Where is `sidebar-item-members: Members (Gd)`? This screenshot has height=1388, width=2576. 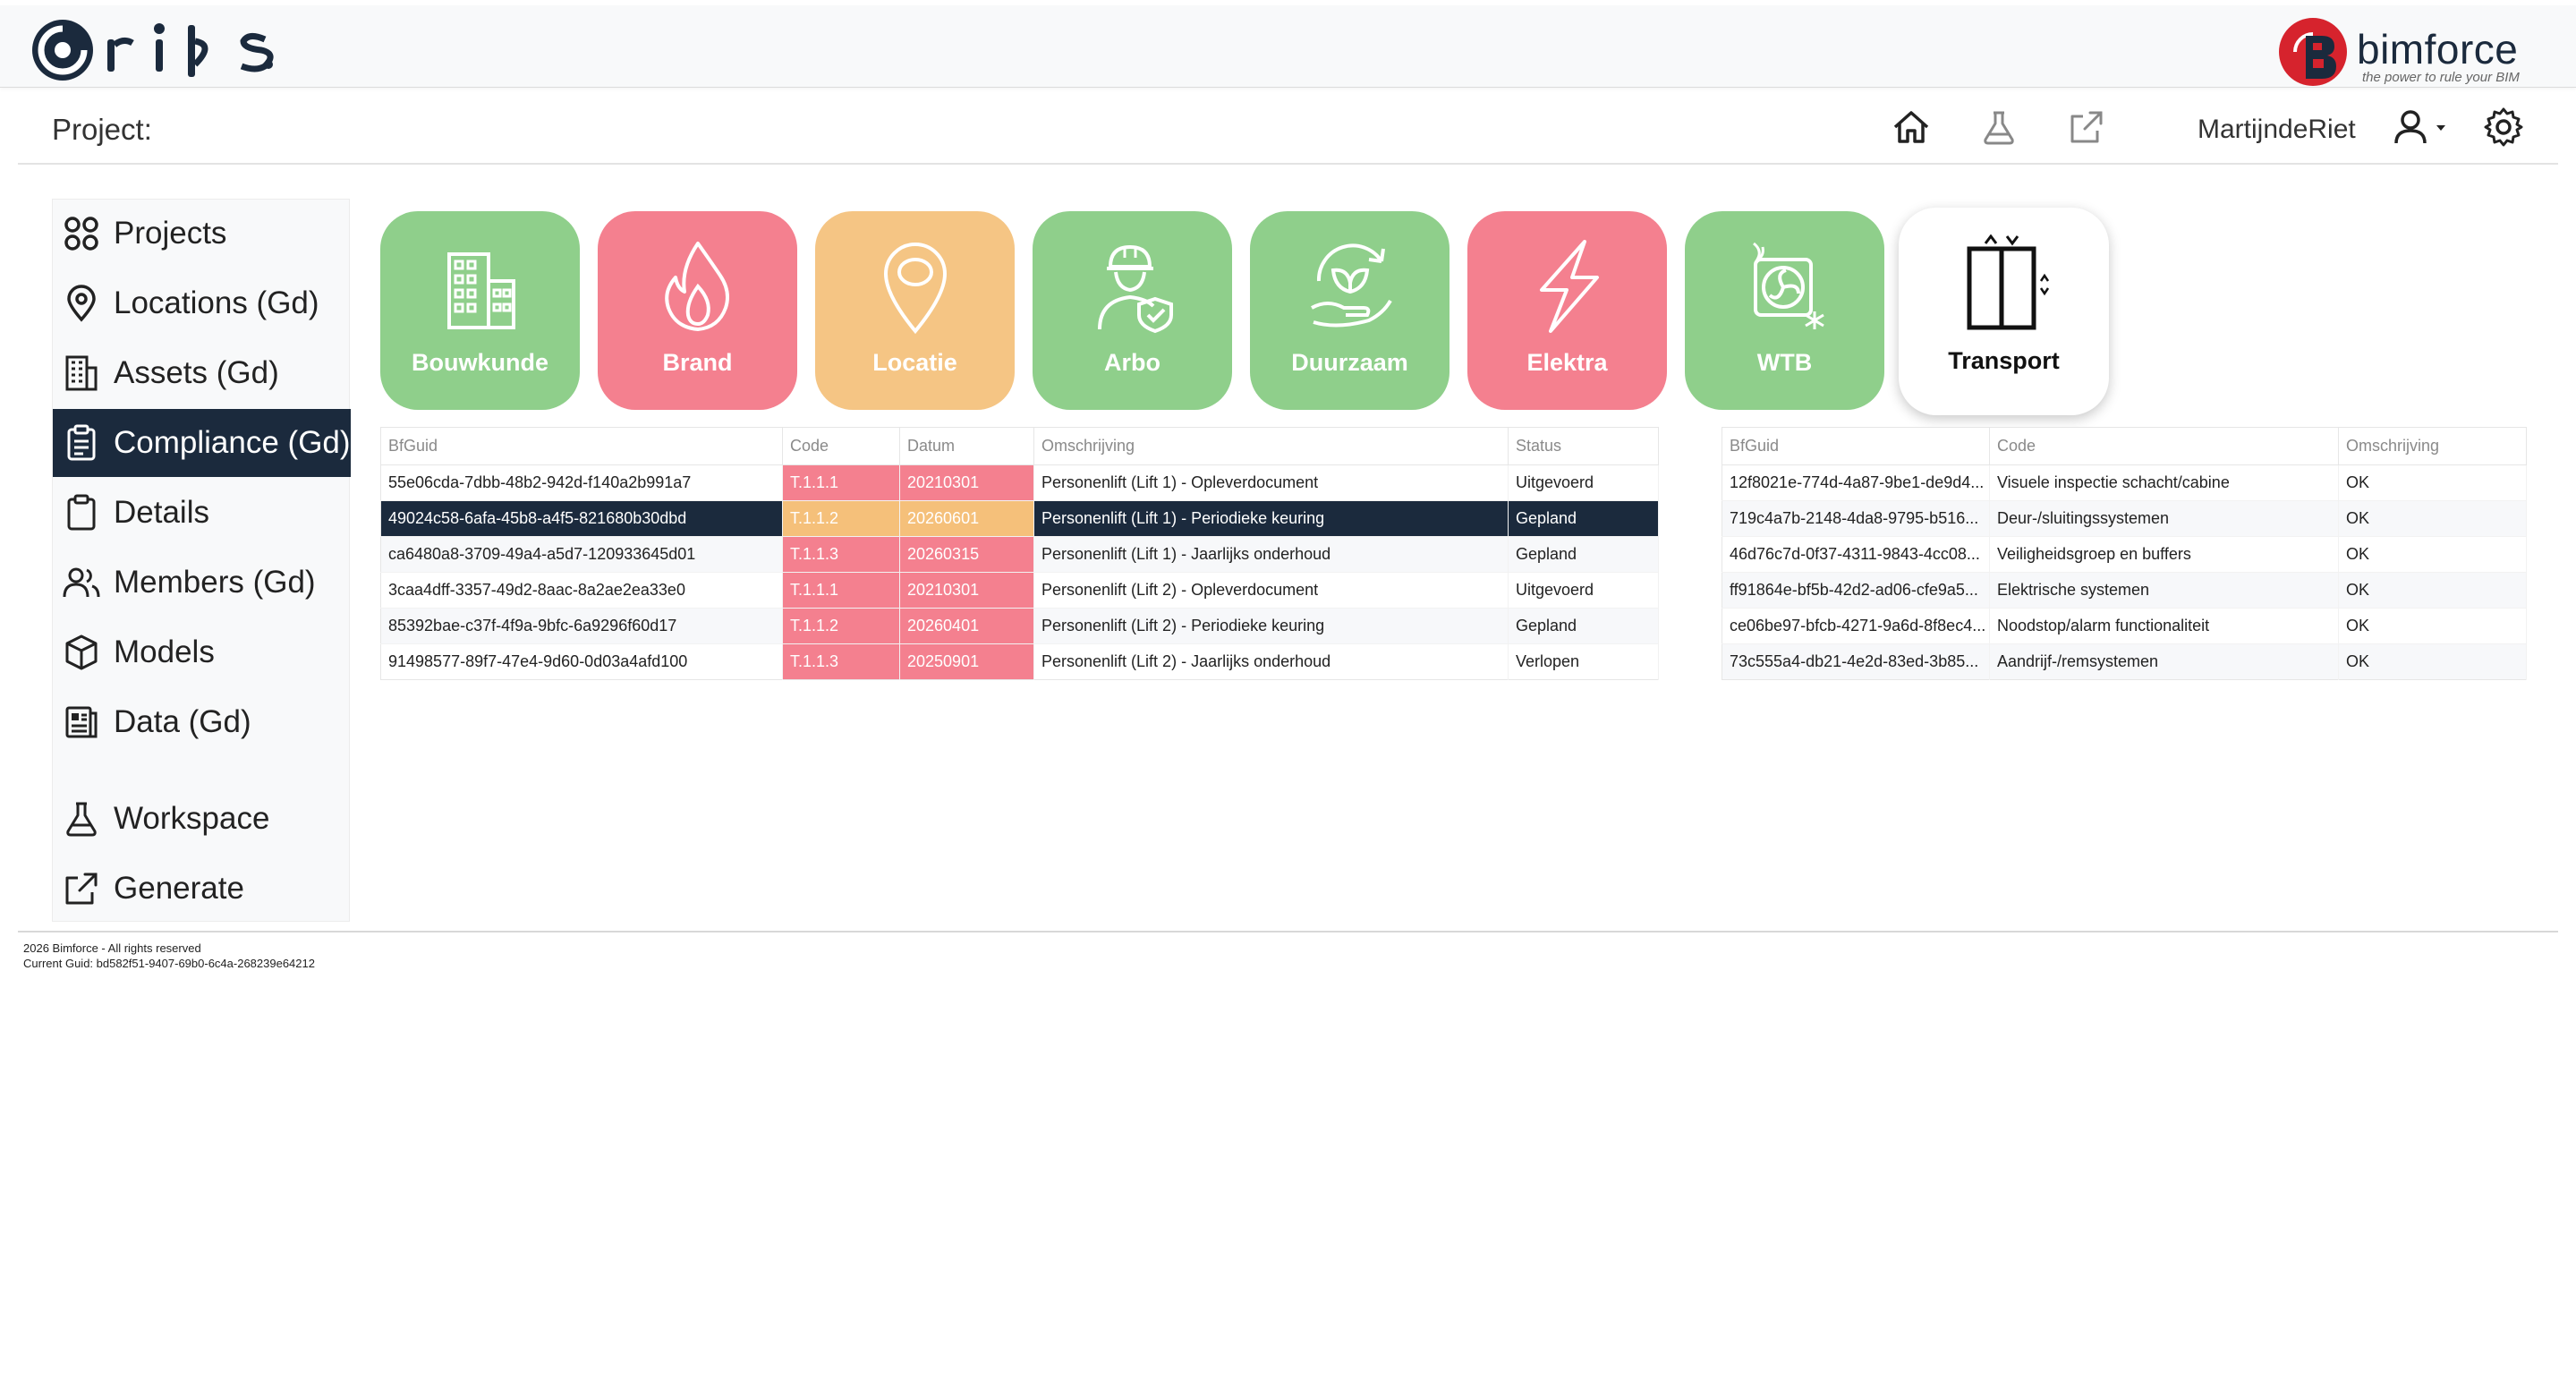
sidebar-item-members: Members (Gd) is located at coordinates (202, 583).